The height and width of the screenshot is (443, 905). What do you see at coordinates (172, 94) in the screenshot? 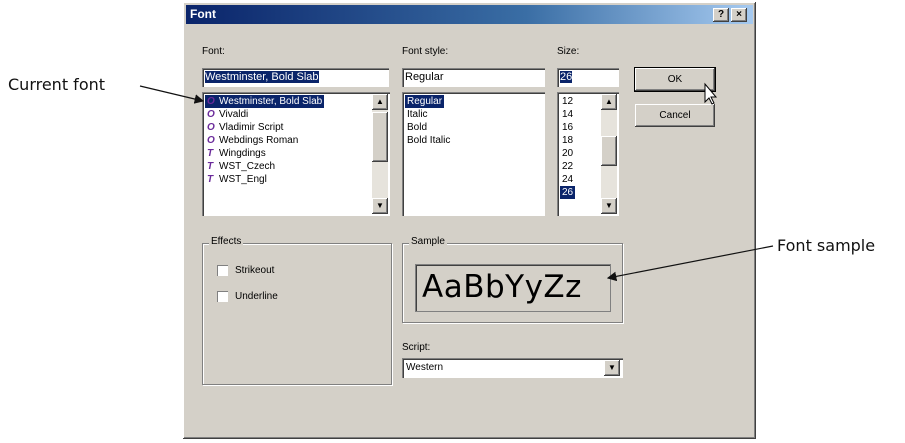
I see `current-font-arrow` at bounding box center [172, 94].